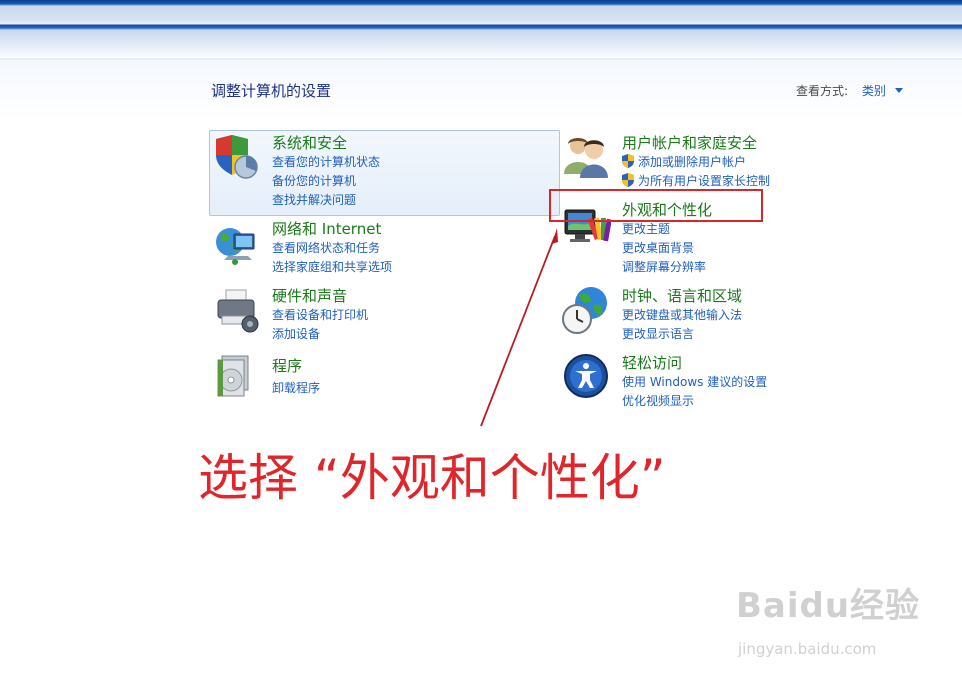  I want to click on watermark-logo: Baidu经验, so click(828, 606).